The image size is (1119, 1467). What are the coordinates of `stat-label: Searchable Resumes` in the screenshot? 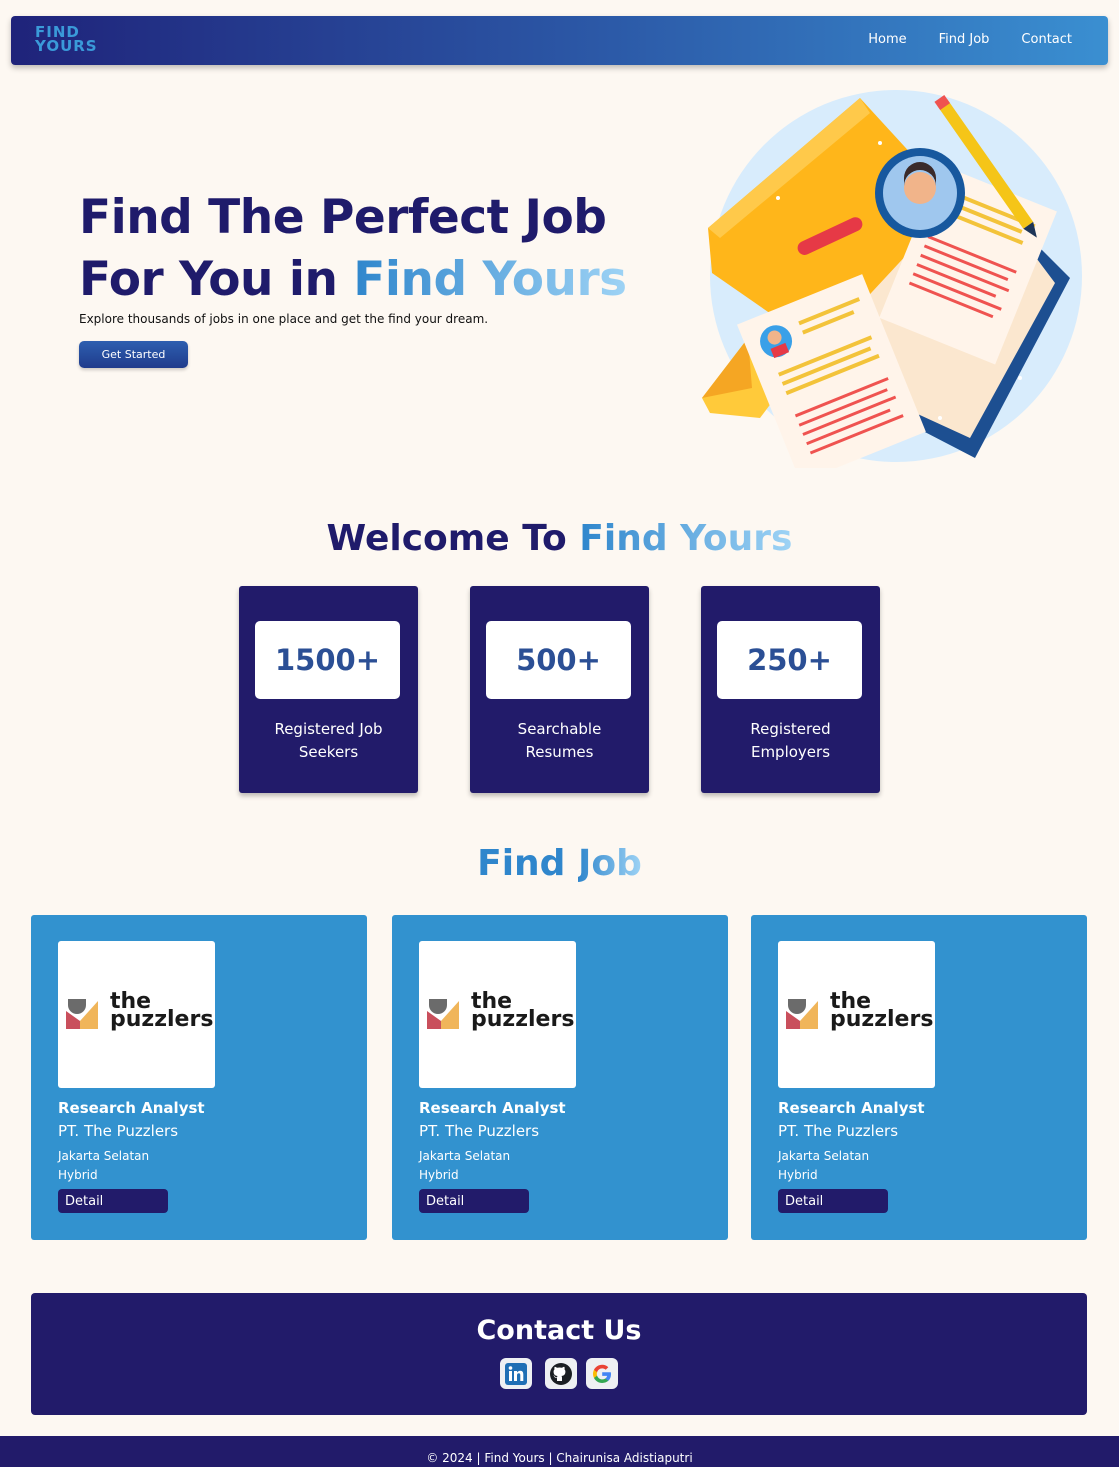 It's located at (559, 741).